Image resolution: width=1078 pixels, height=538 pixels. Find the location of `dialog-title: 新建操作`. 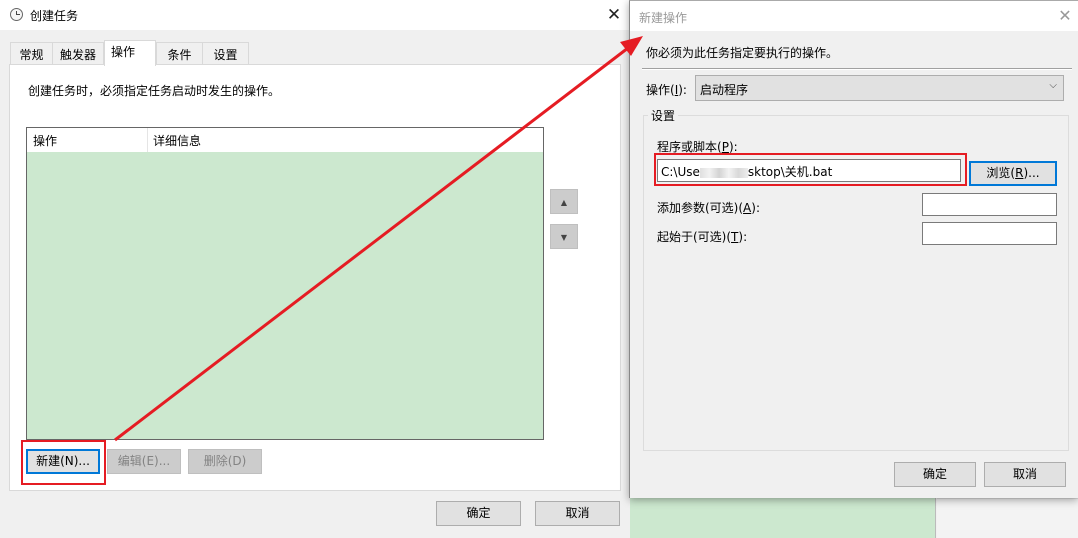

dialog-title: 新建操作 is located at coordinates (663, 18).